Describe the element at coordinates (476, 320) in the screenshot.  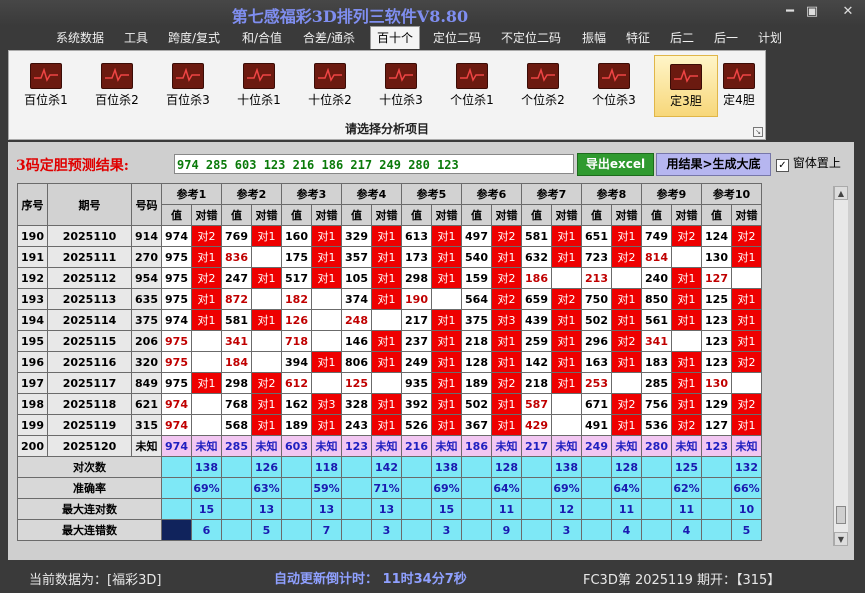
I see `ref-value: 375` at that location.